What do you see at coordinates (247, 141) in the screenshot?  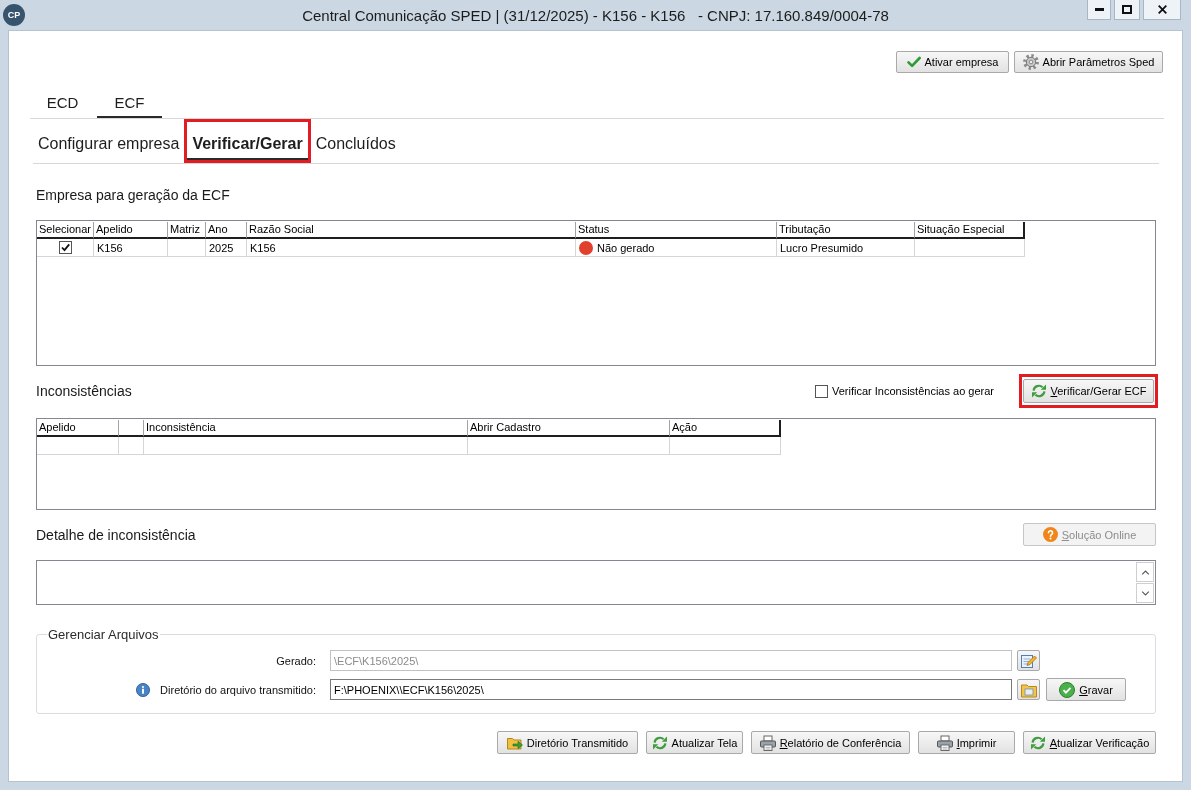 I see `tab: Verificar/Gerar` at bounding box center [247, 141].